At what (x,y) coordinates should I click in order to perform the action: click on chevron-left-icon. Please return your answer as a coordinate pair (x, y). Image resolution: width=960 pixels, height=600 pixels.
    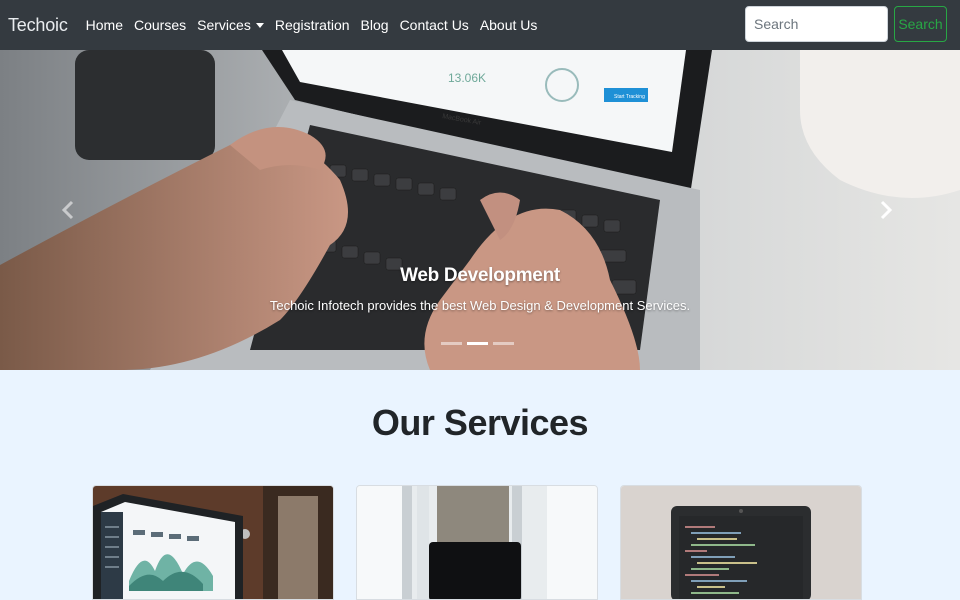
    Looking at the image, I should click on (67, 210).